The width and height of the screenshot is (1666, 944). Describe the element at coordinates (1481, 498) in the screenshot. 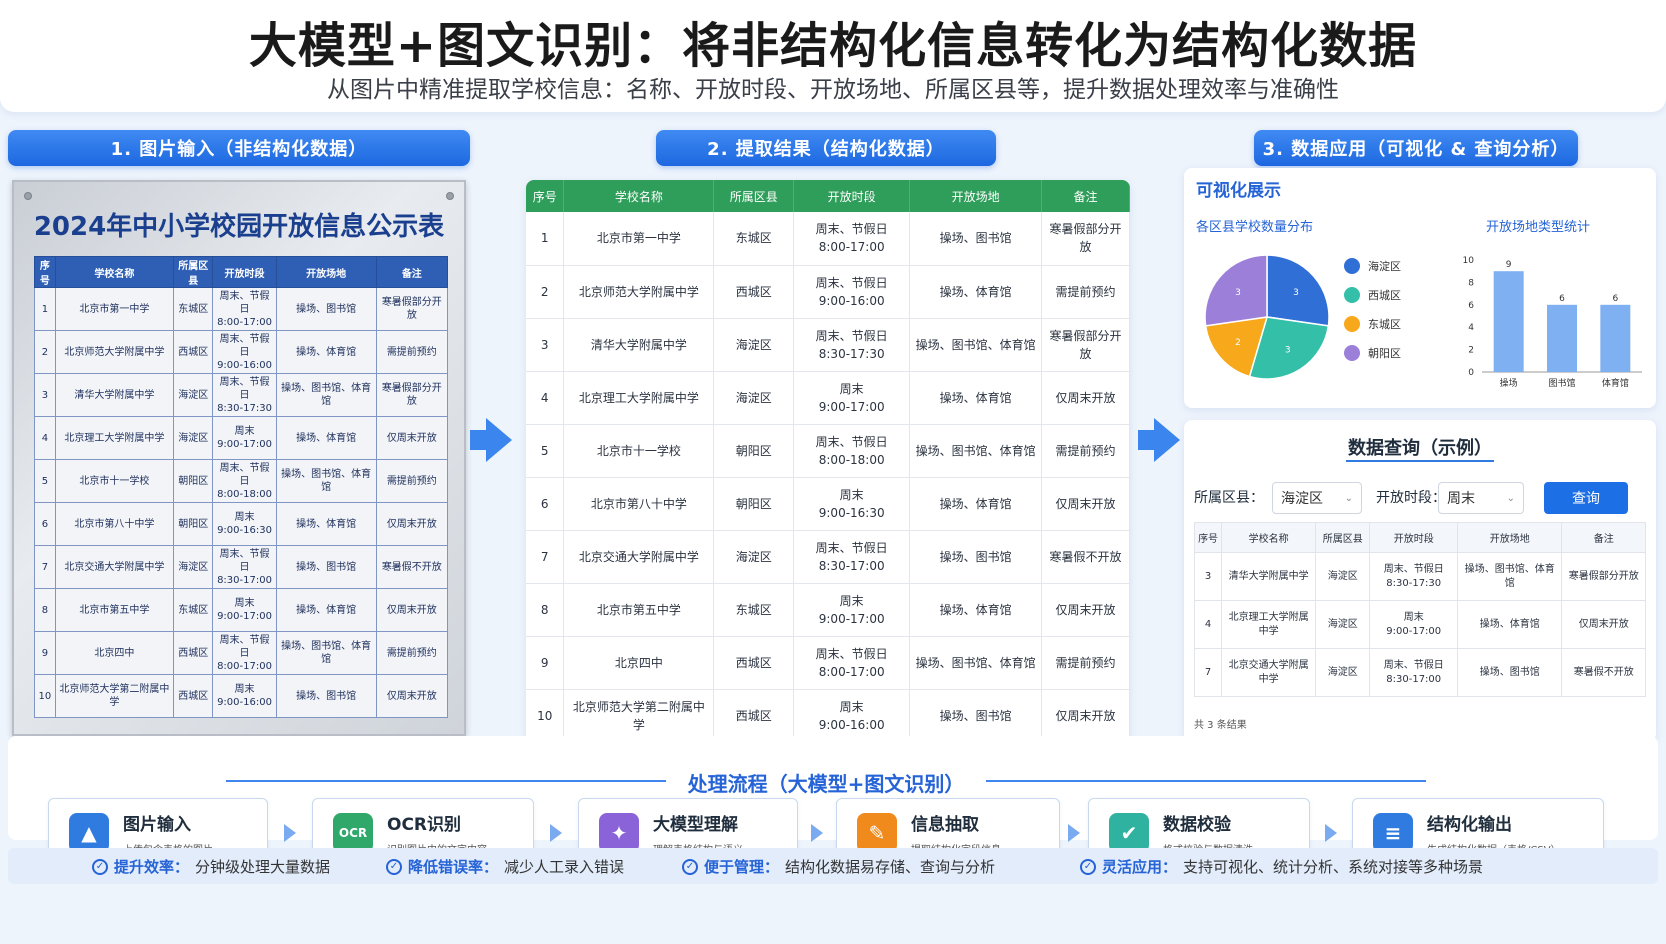

I see `time-select: 周末 ⌄` at that location.